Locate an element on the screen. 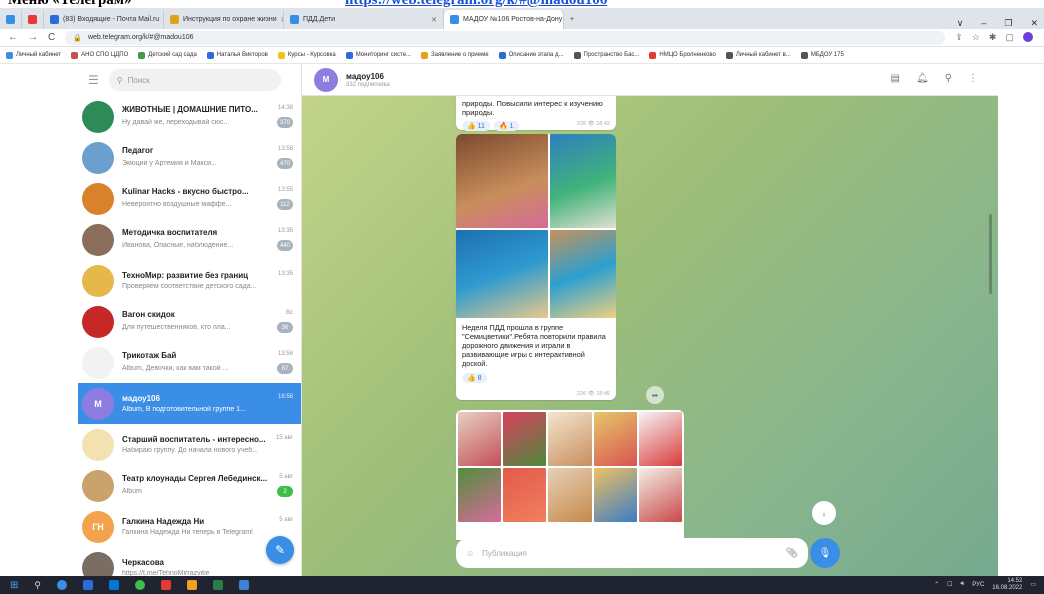 This screenshot has width=1044, height=594. extensions-icon: ✱ is located at coordinates (993, 37).